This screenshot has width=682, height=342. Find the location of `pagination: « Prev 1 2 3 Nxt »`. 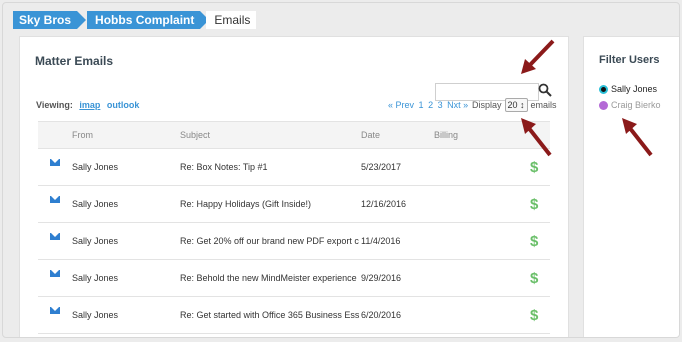

pagination: « Prev 1 2 3 Nxt » is located at coordinates (429, 105).